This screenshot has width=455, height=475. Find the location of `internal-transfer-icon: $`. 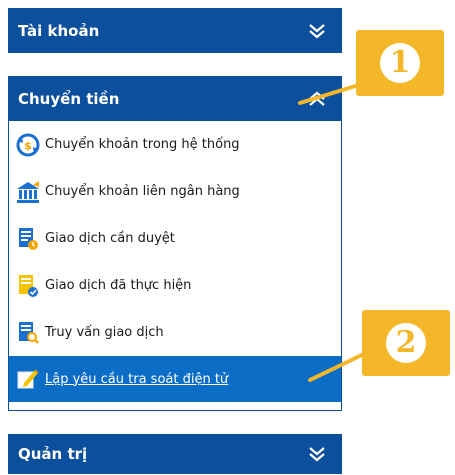

internal-transfer-icon: $ is located at coordinates (28, 145).